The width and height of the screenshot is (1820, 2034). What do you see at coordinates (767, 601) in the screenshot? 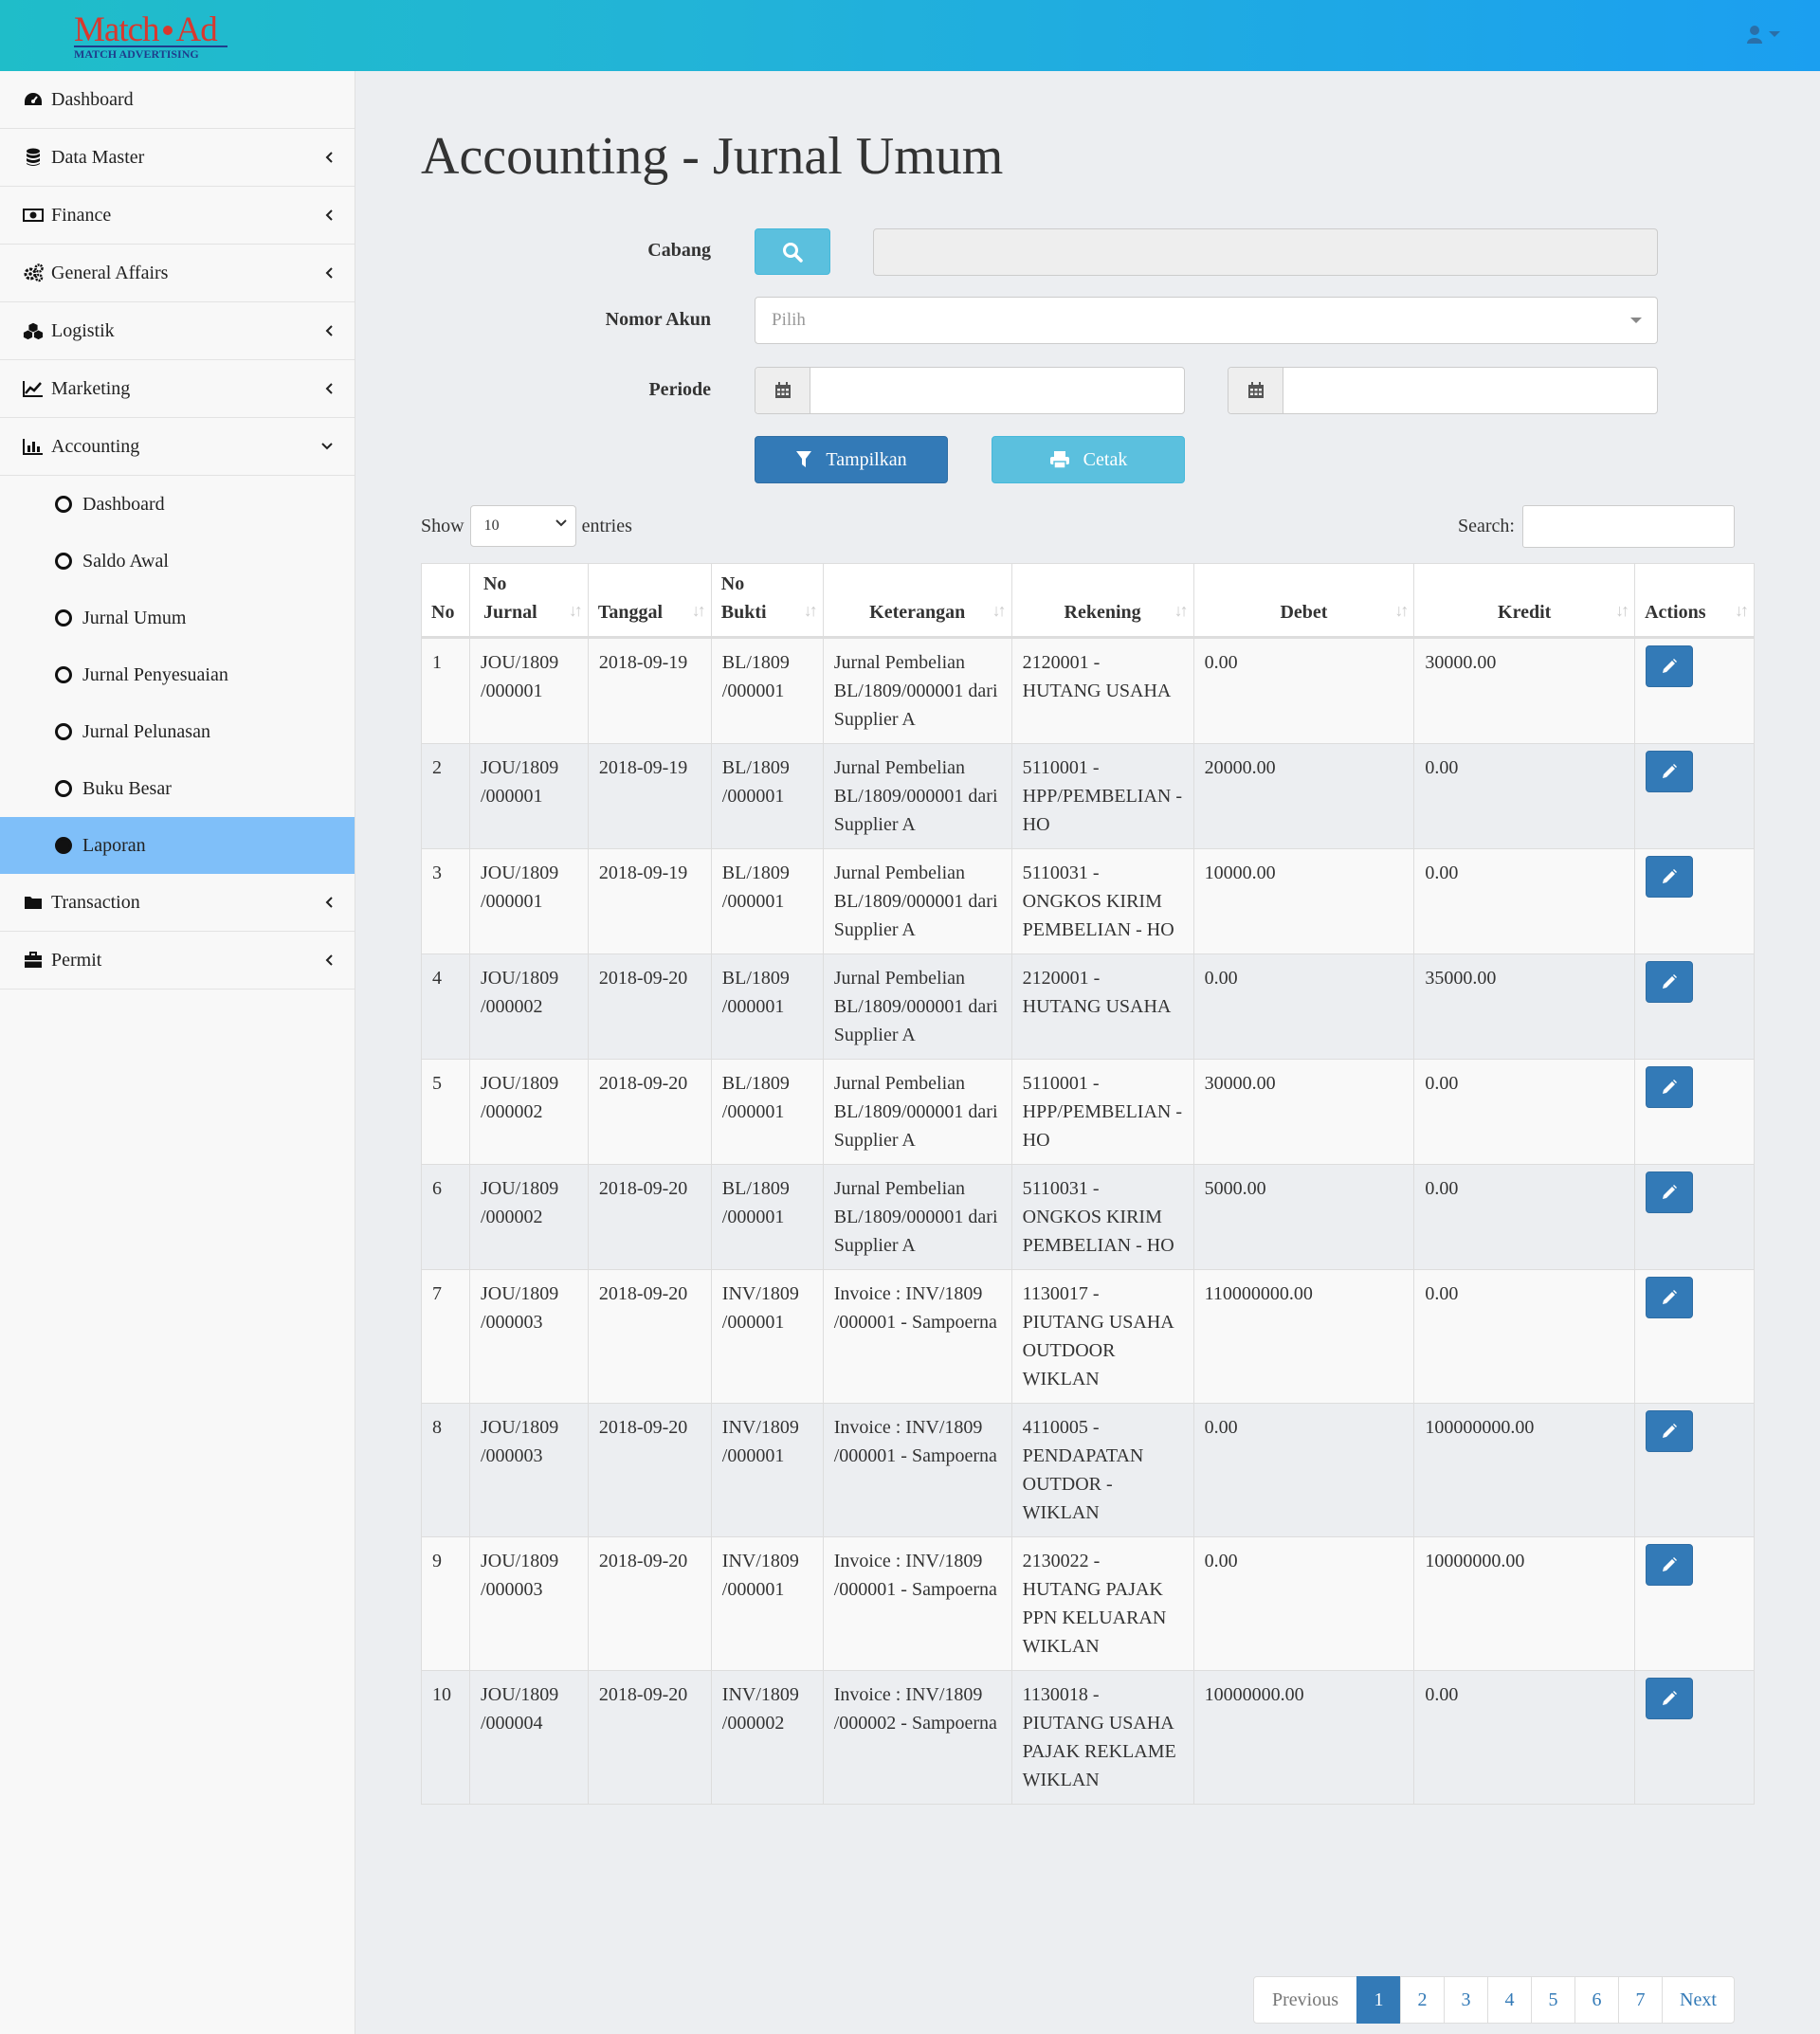
I see `col-header-no-bukti: No Bukti ↓↑` at bounding box center [767, 601].